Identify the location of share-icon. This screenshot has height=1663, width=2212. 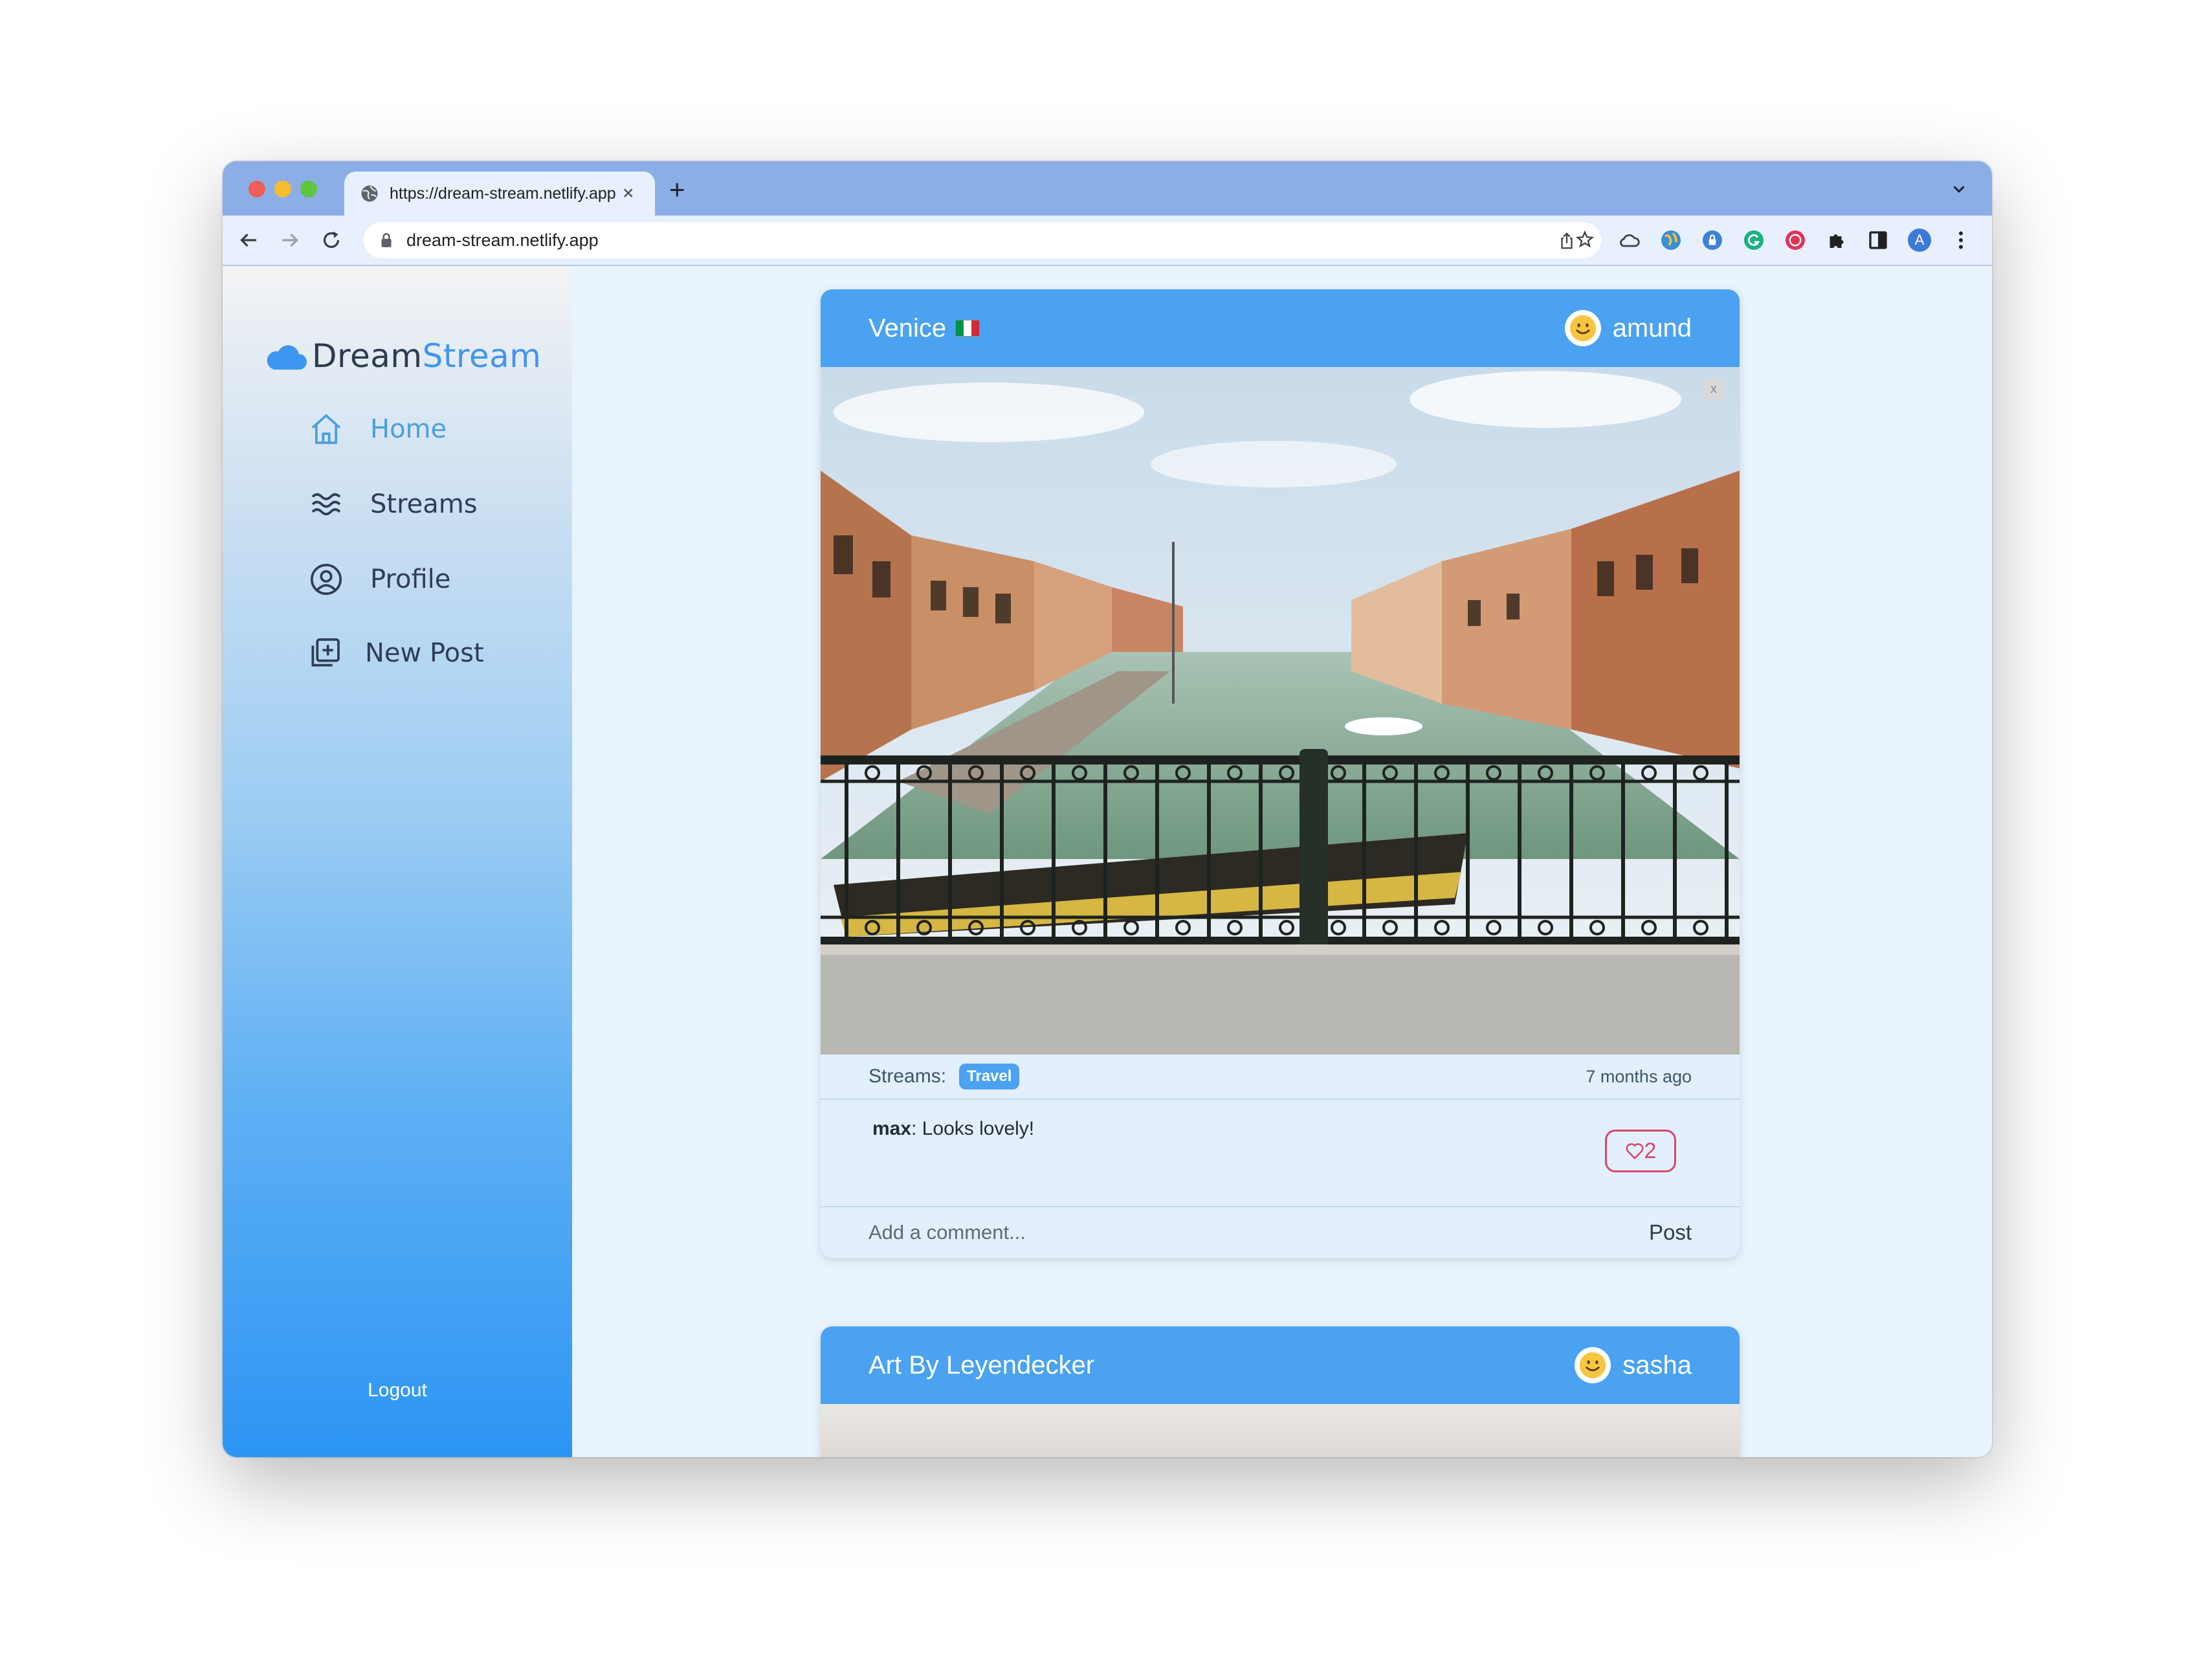
(1566, 241).